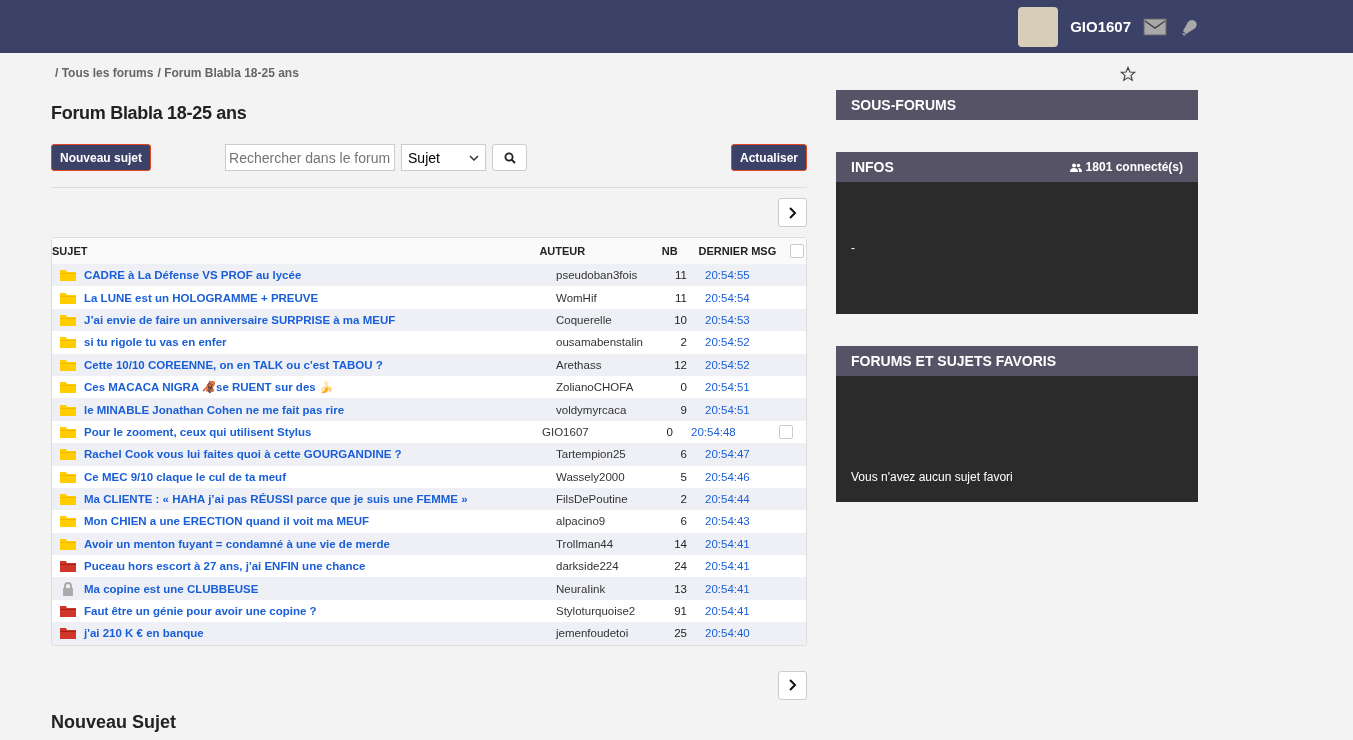 This screenshot has height=740, width=1353. I want to click on new-topic-button: Nouveau sujet, so click(101, 157).